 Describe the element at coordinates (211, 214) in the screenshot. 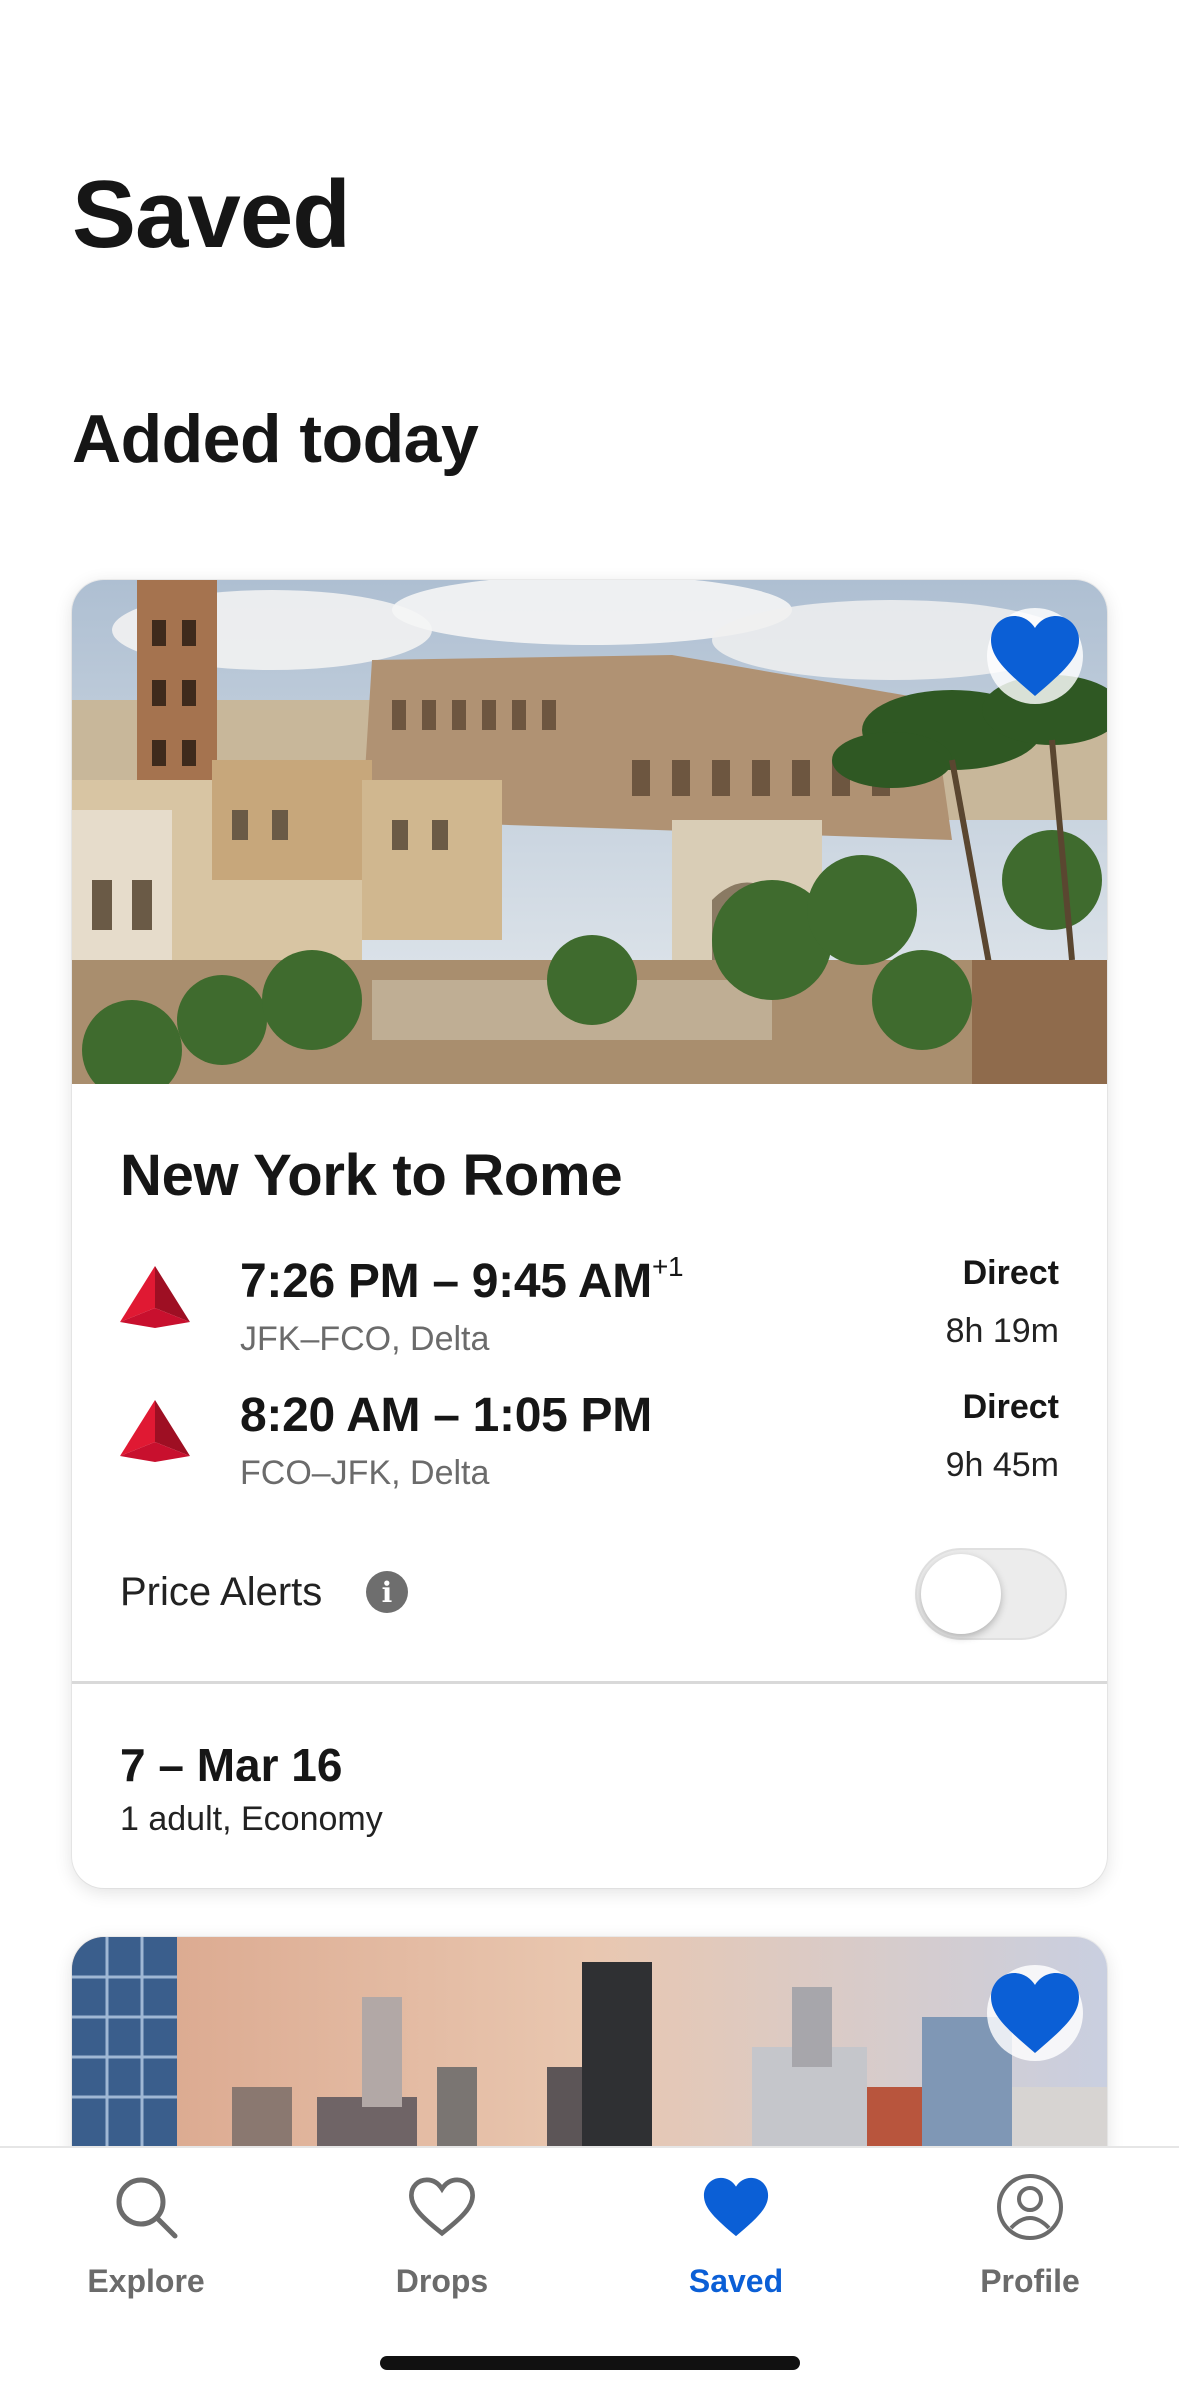

I see `page-title: Saved` at that location.